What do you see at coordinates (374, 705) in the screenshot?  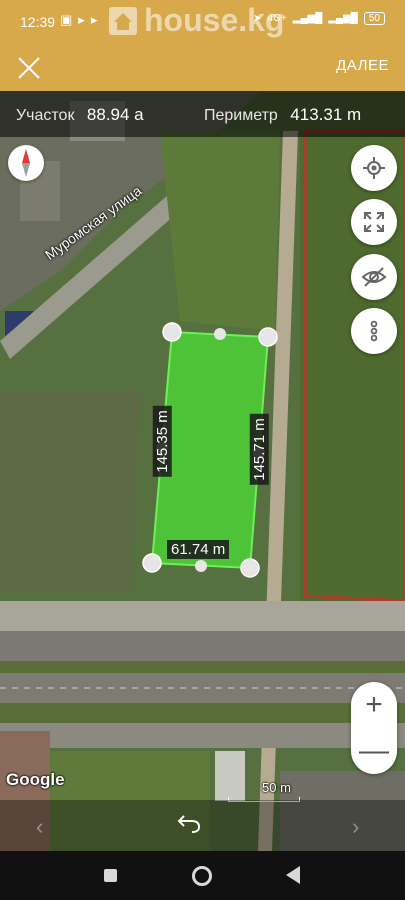 I see `zoom-in-button: +` at bounding box center [374, 705].